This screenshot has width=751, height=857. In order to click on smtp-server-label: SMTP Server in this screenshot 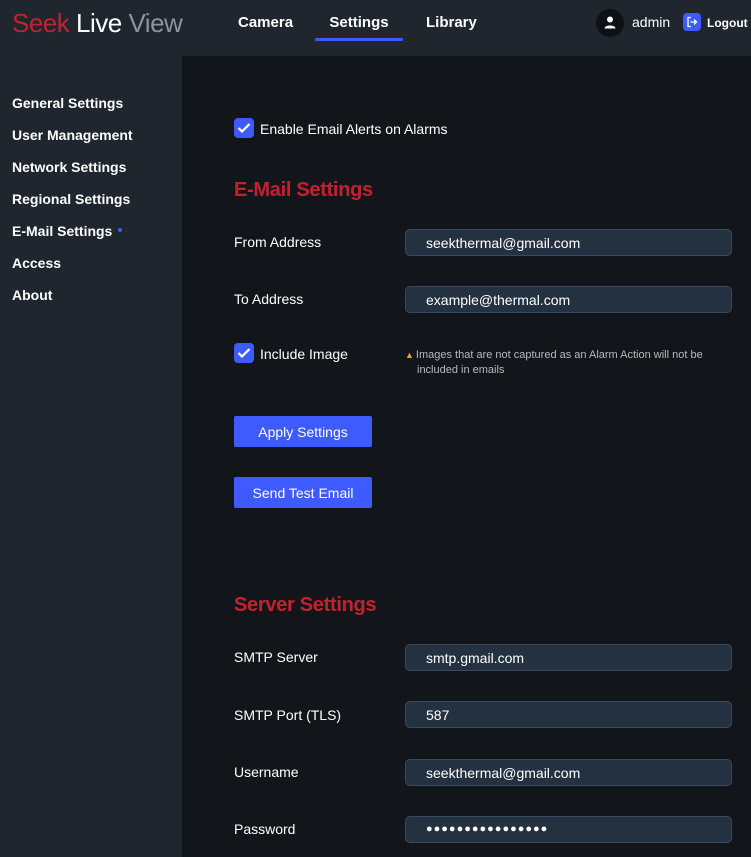, I will do `click(276, 657)`.